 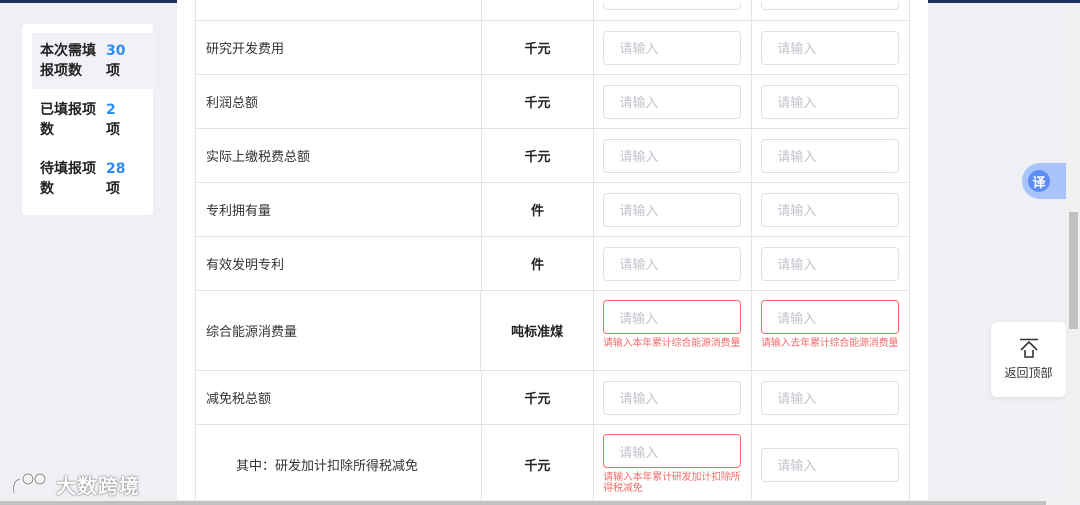 I want to click on translate-button: 译, so click(x=1044, y=181).